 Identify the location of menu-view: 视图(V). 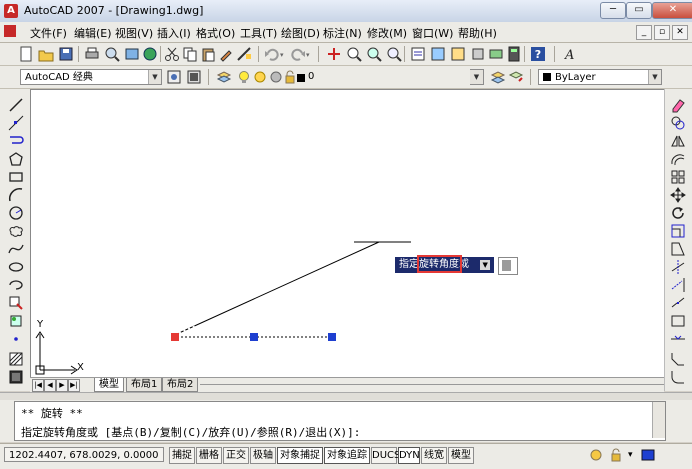
(134, 33).